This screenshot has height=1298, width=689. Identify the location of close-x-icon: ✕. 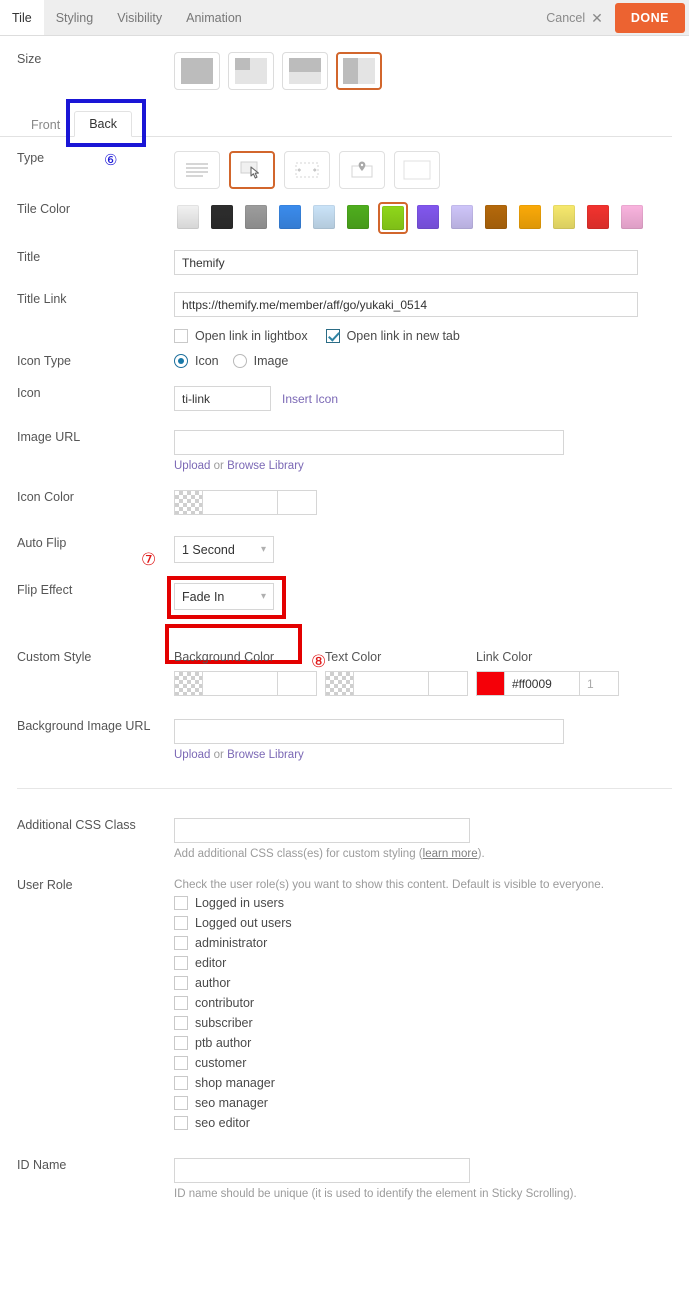
(597, 18).